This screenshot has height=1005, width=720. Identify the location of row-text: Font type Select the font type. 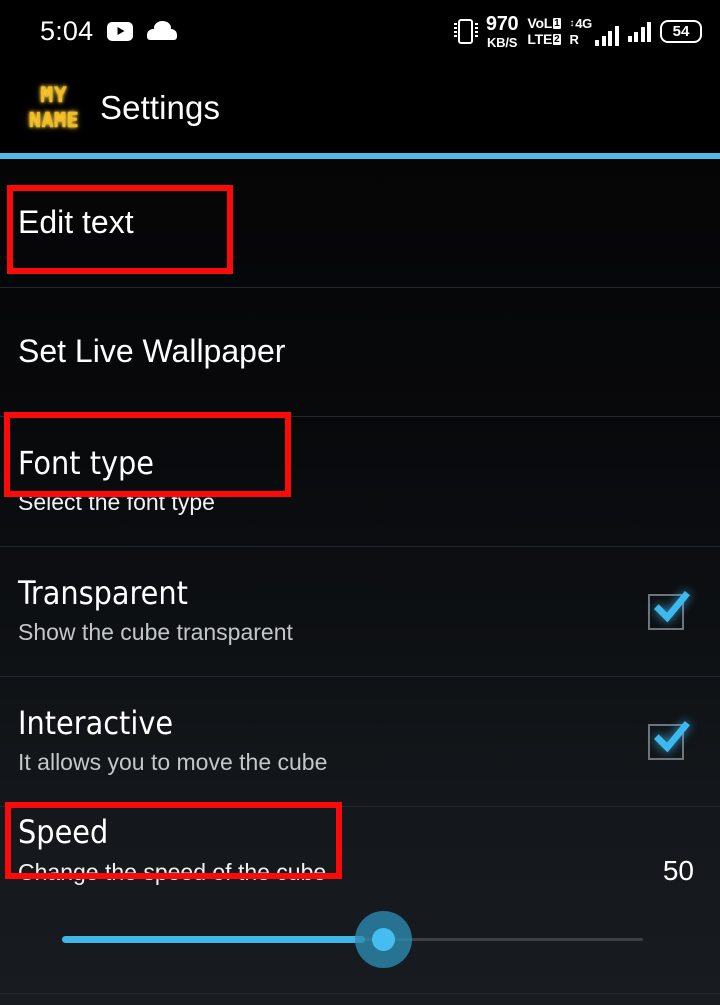
(358, 480).